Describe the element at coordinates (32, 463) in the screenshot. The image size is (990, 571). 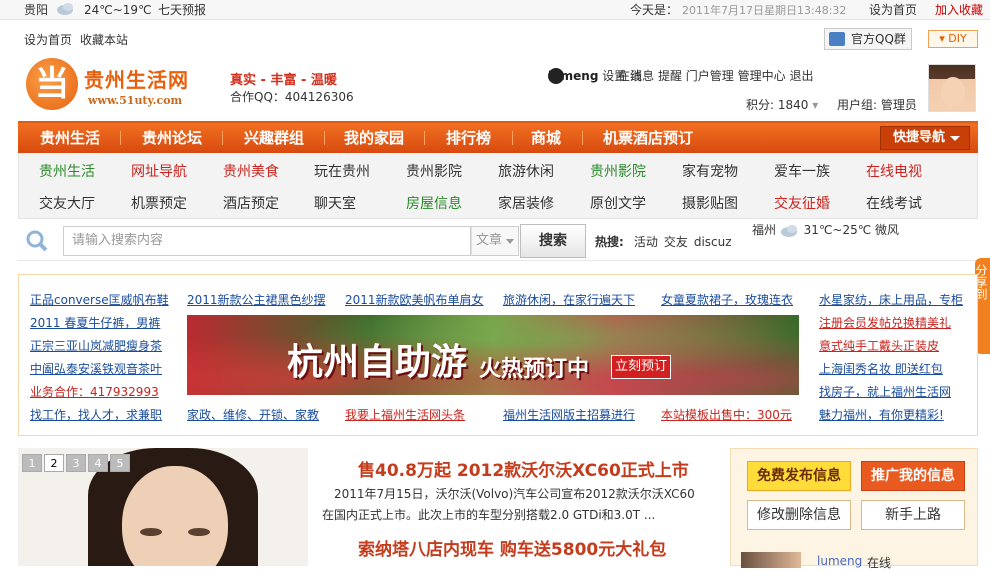
I see `slider-page-button: 1` at that location.